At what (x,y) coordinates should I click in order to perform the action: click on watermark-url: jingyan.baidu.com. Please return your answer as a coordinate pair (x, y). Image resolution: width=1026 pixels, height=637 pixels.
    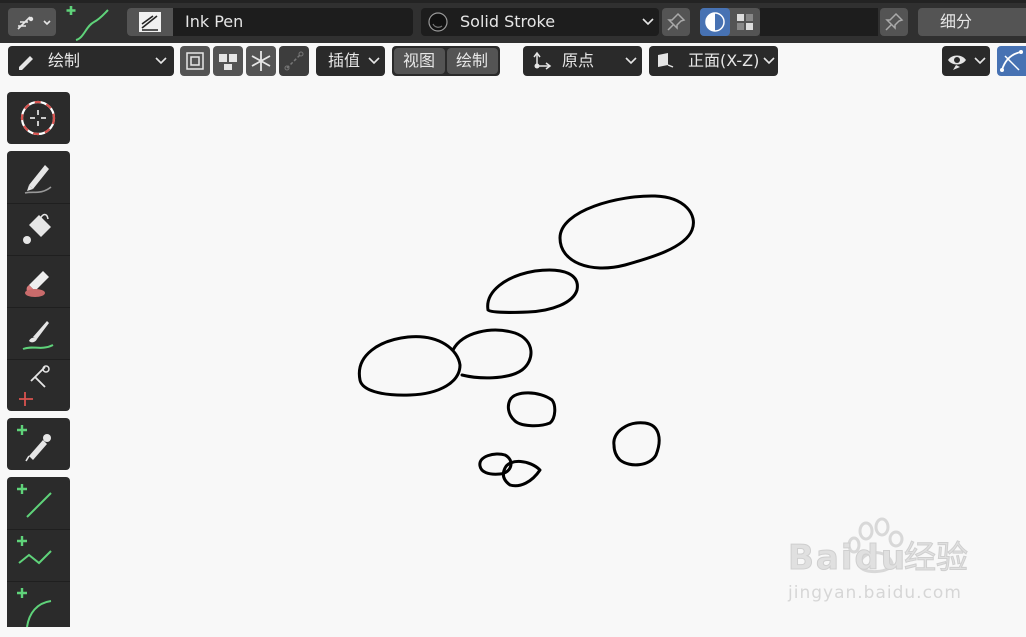
    Looking at the image, I should click on (875, 593).